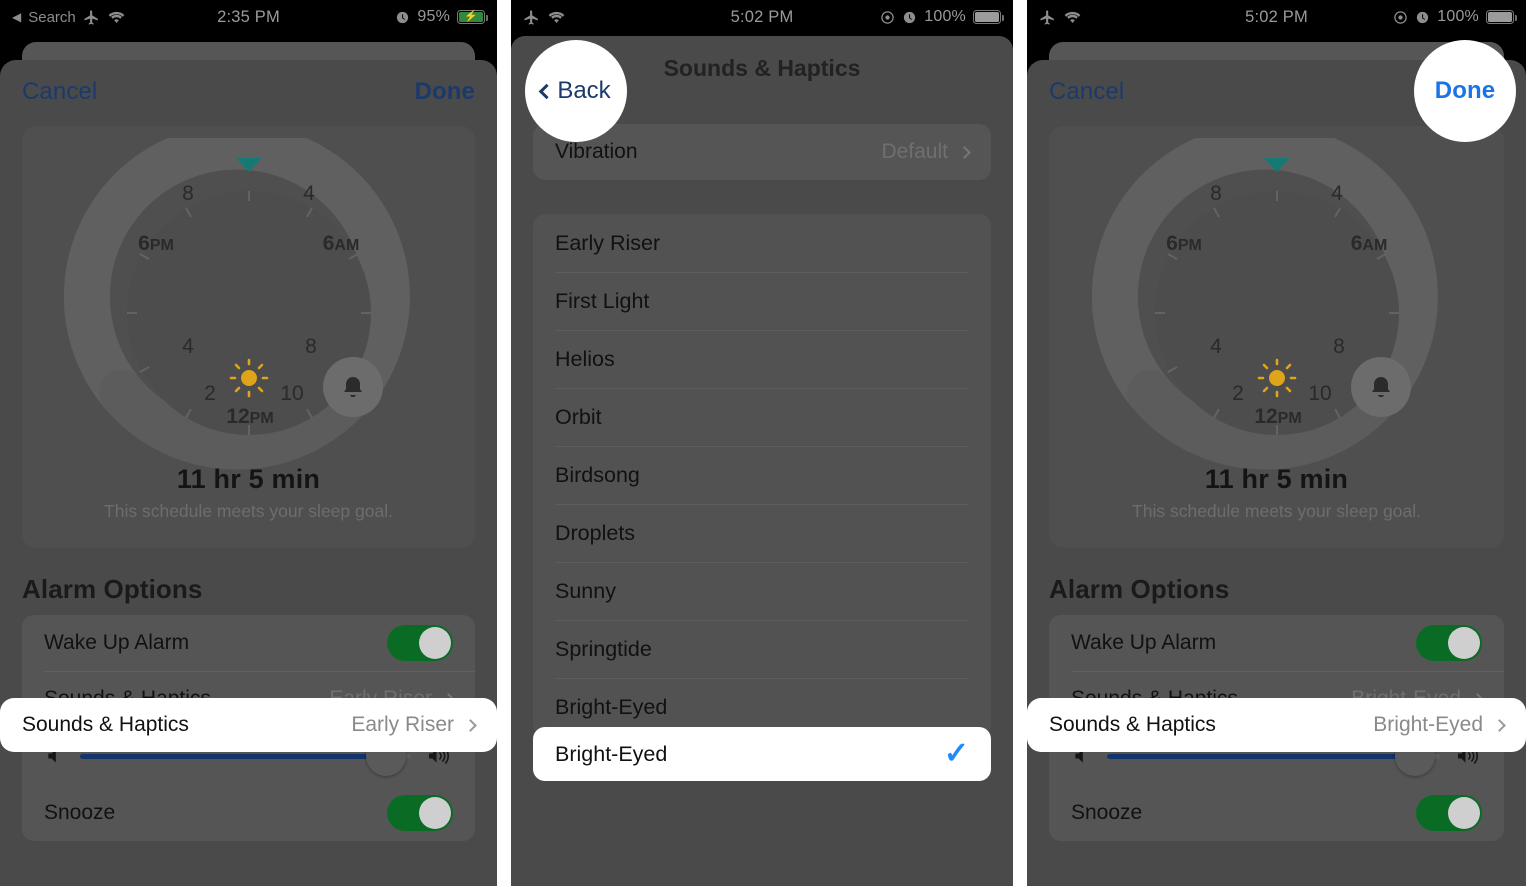 This screenshot has width=1526, height=886. Describe the element at coordinates (611, 706) in the screenshot. I see `sound-name: Bright-Eyed` at that location.